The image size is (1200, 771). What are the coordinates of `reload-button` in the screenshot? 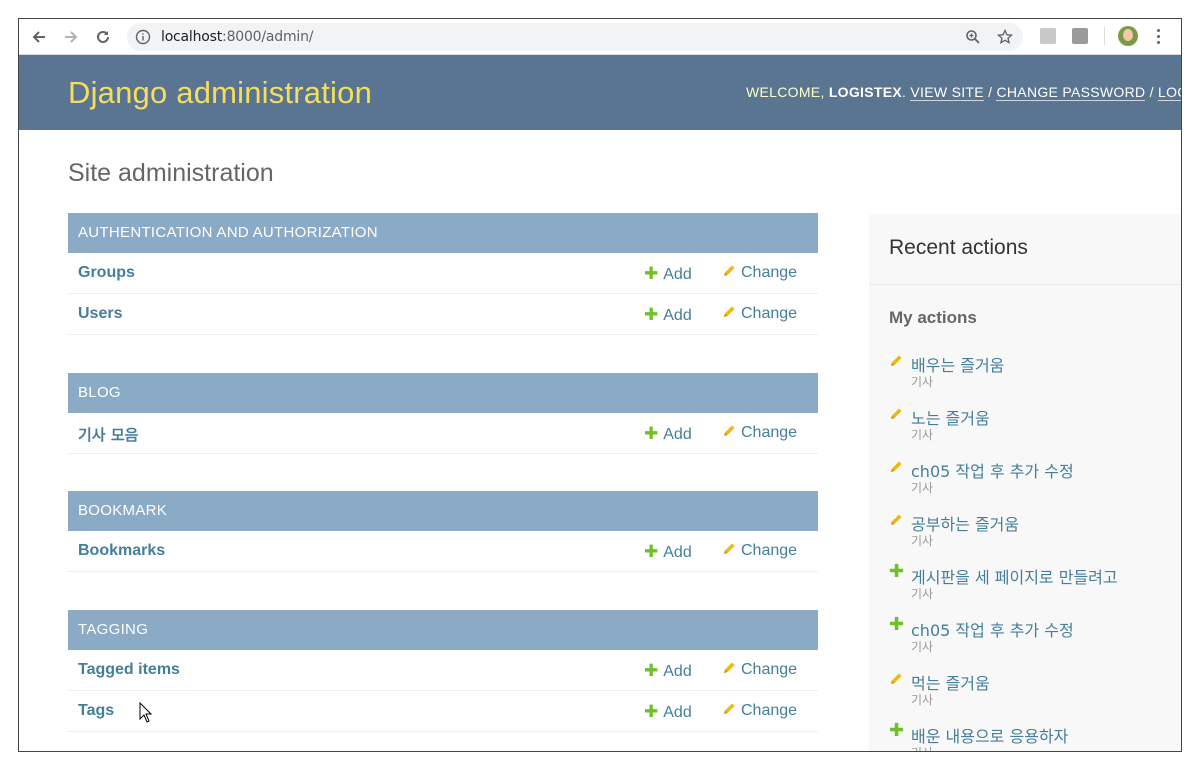 It's located at (103, 37).